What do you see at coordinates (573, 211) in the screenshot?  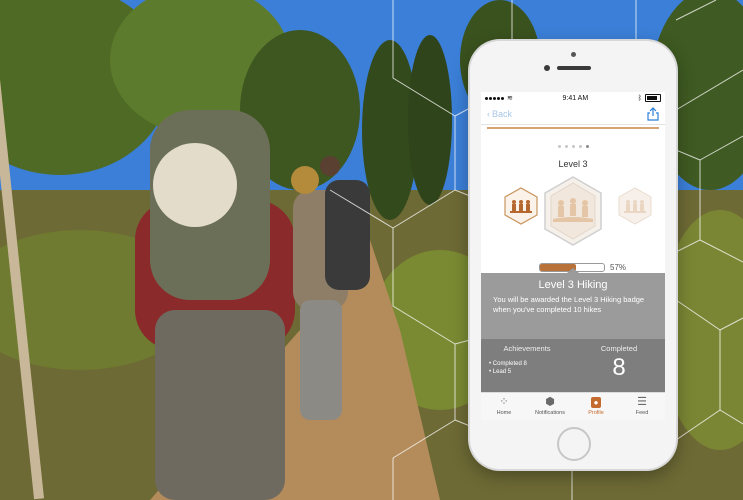 I see `current-badge` at bounding box center [573, 211].